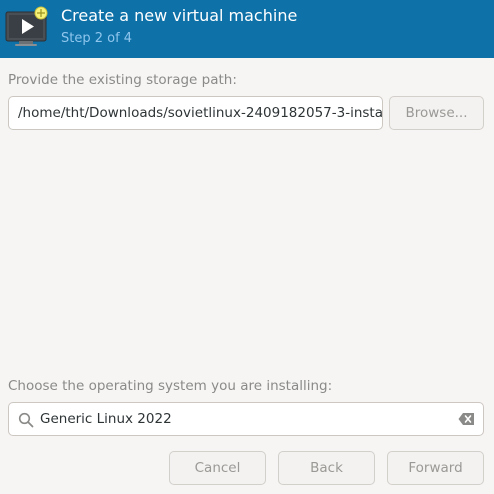 Image resolution: width=494 pixels, height=494 pixels. I want to click on clear-text-icon, so click(466, 419).